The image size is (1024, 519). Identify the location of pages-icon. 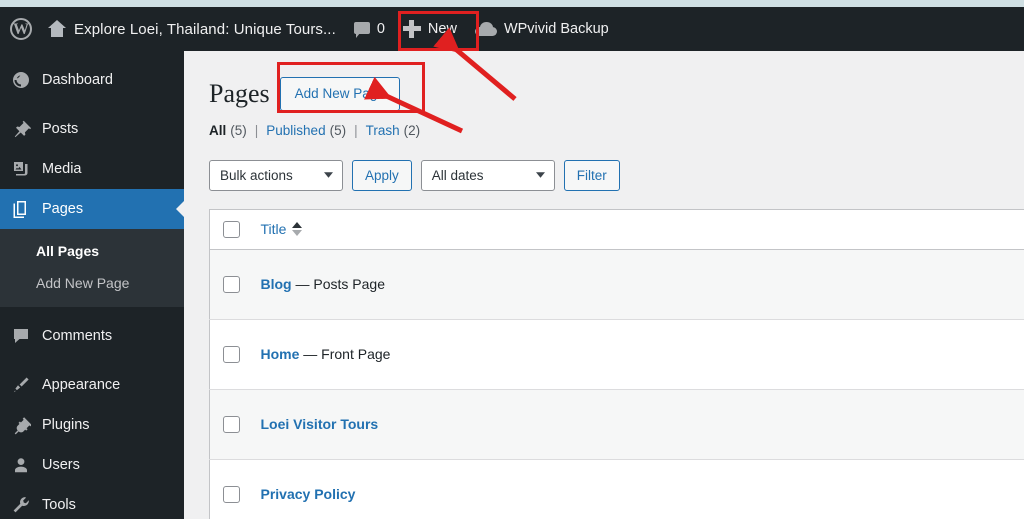
(21, 209).